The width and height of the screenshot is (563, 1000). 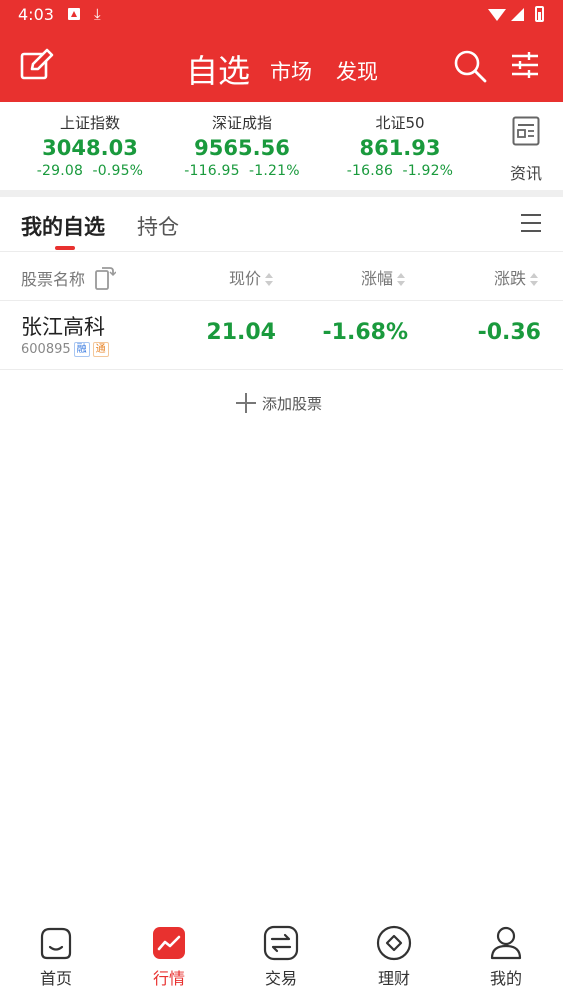 What do you see at coordinates (251, 277) in the screenshot?
I see `col-header-price: 现价` at bounding box center [251, 277].